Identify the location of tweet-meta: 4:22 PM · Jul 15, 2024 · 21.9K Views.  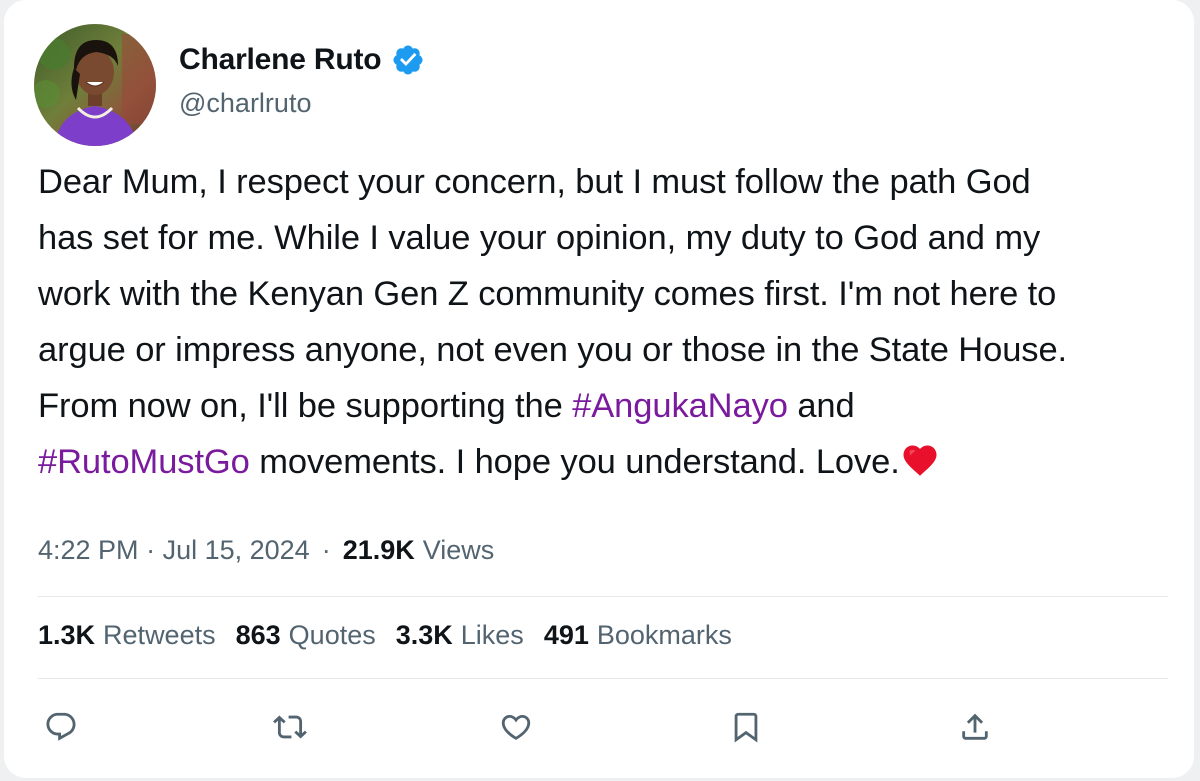
(266, 550).